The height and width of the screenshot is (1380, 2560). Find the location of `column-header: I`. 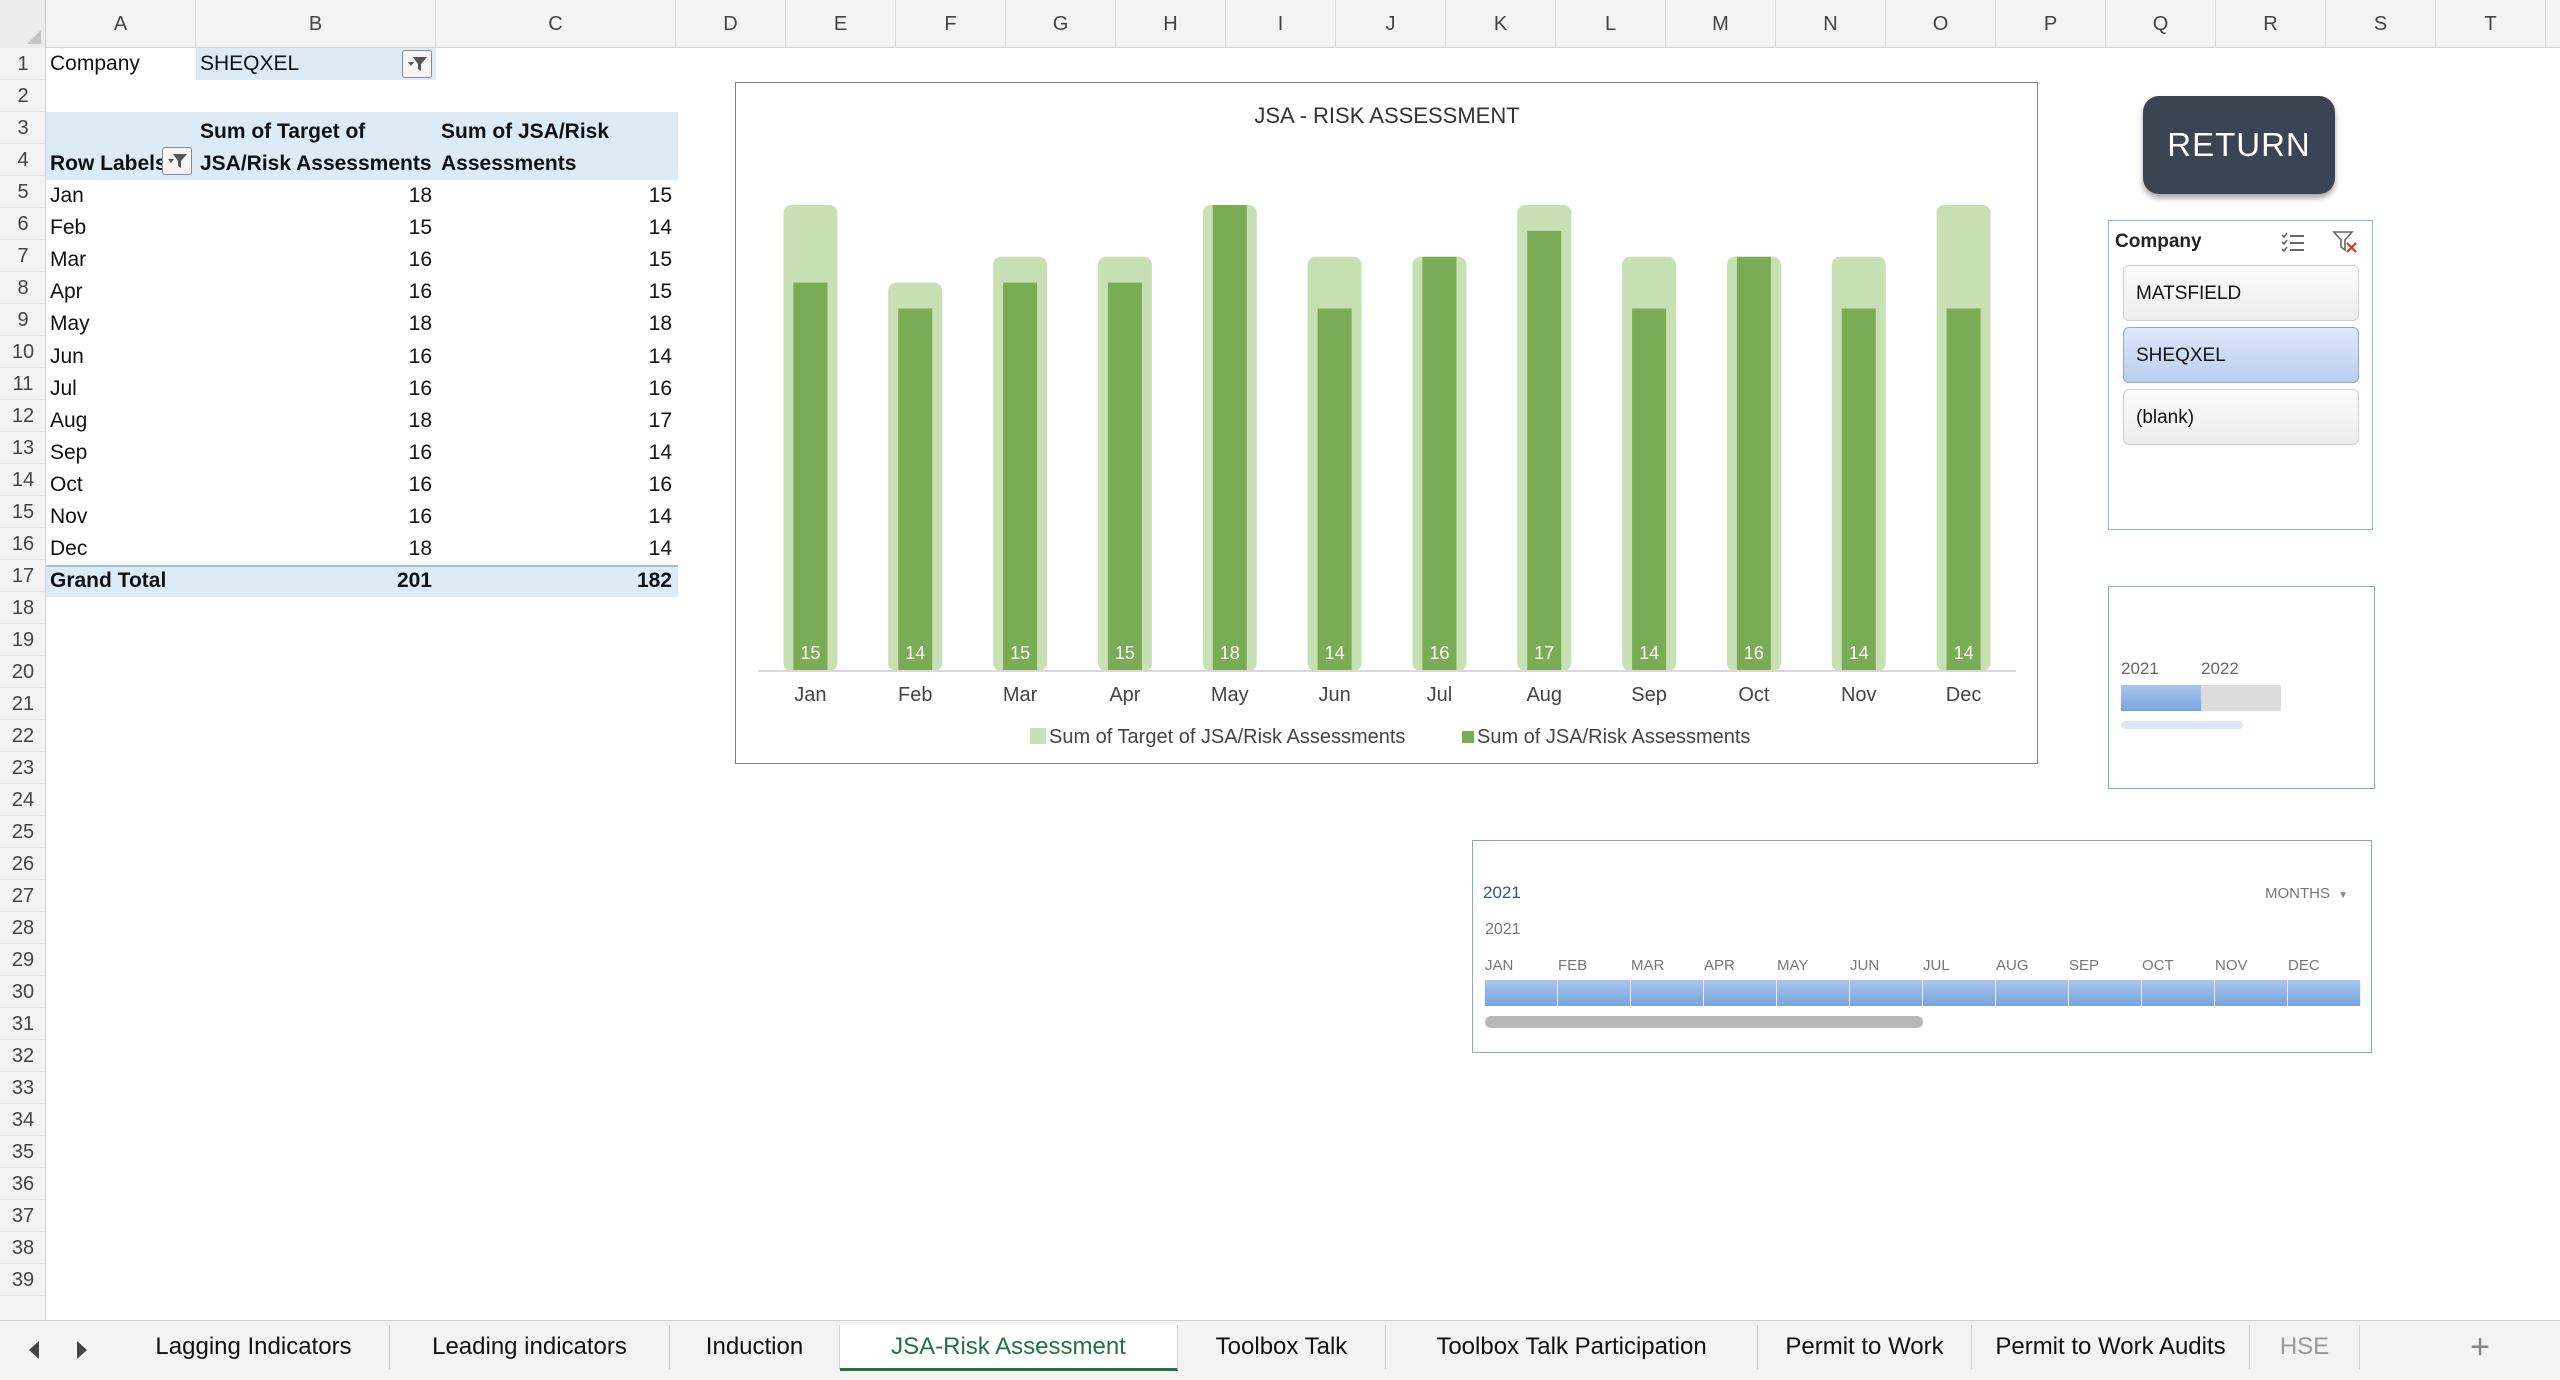

column-header: I is located at coordinates (1281, 24).